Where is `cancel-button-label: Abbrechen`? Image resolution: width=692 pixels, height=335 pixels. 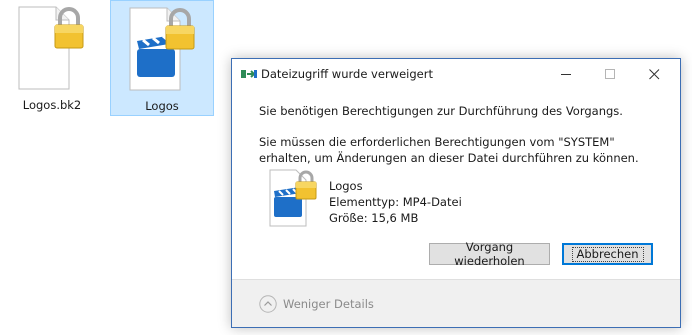
cancel-button-label: Abbrechen is located at coordinates (607, 254).